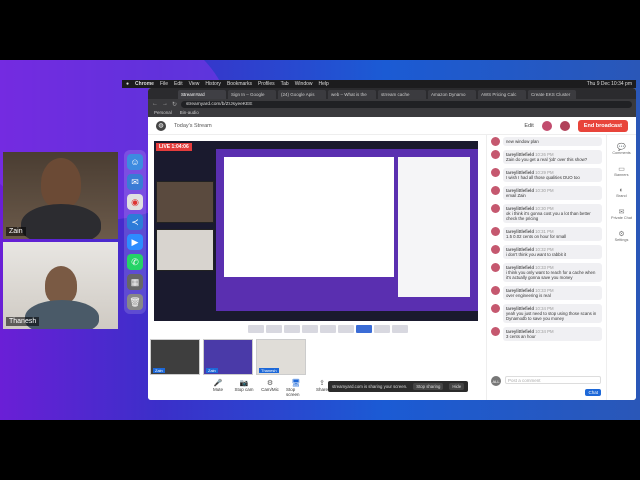 This screenshot has height=480, width=640. Describe the element at coordinates (60, 195) in the screenshot. I see `camera-tile-zain: Zain` at that location.